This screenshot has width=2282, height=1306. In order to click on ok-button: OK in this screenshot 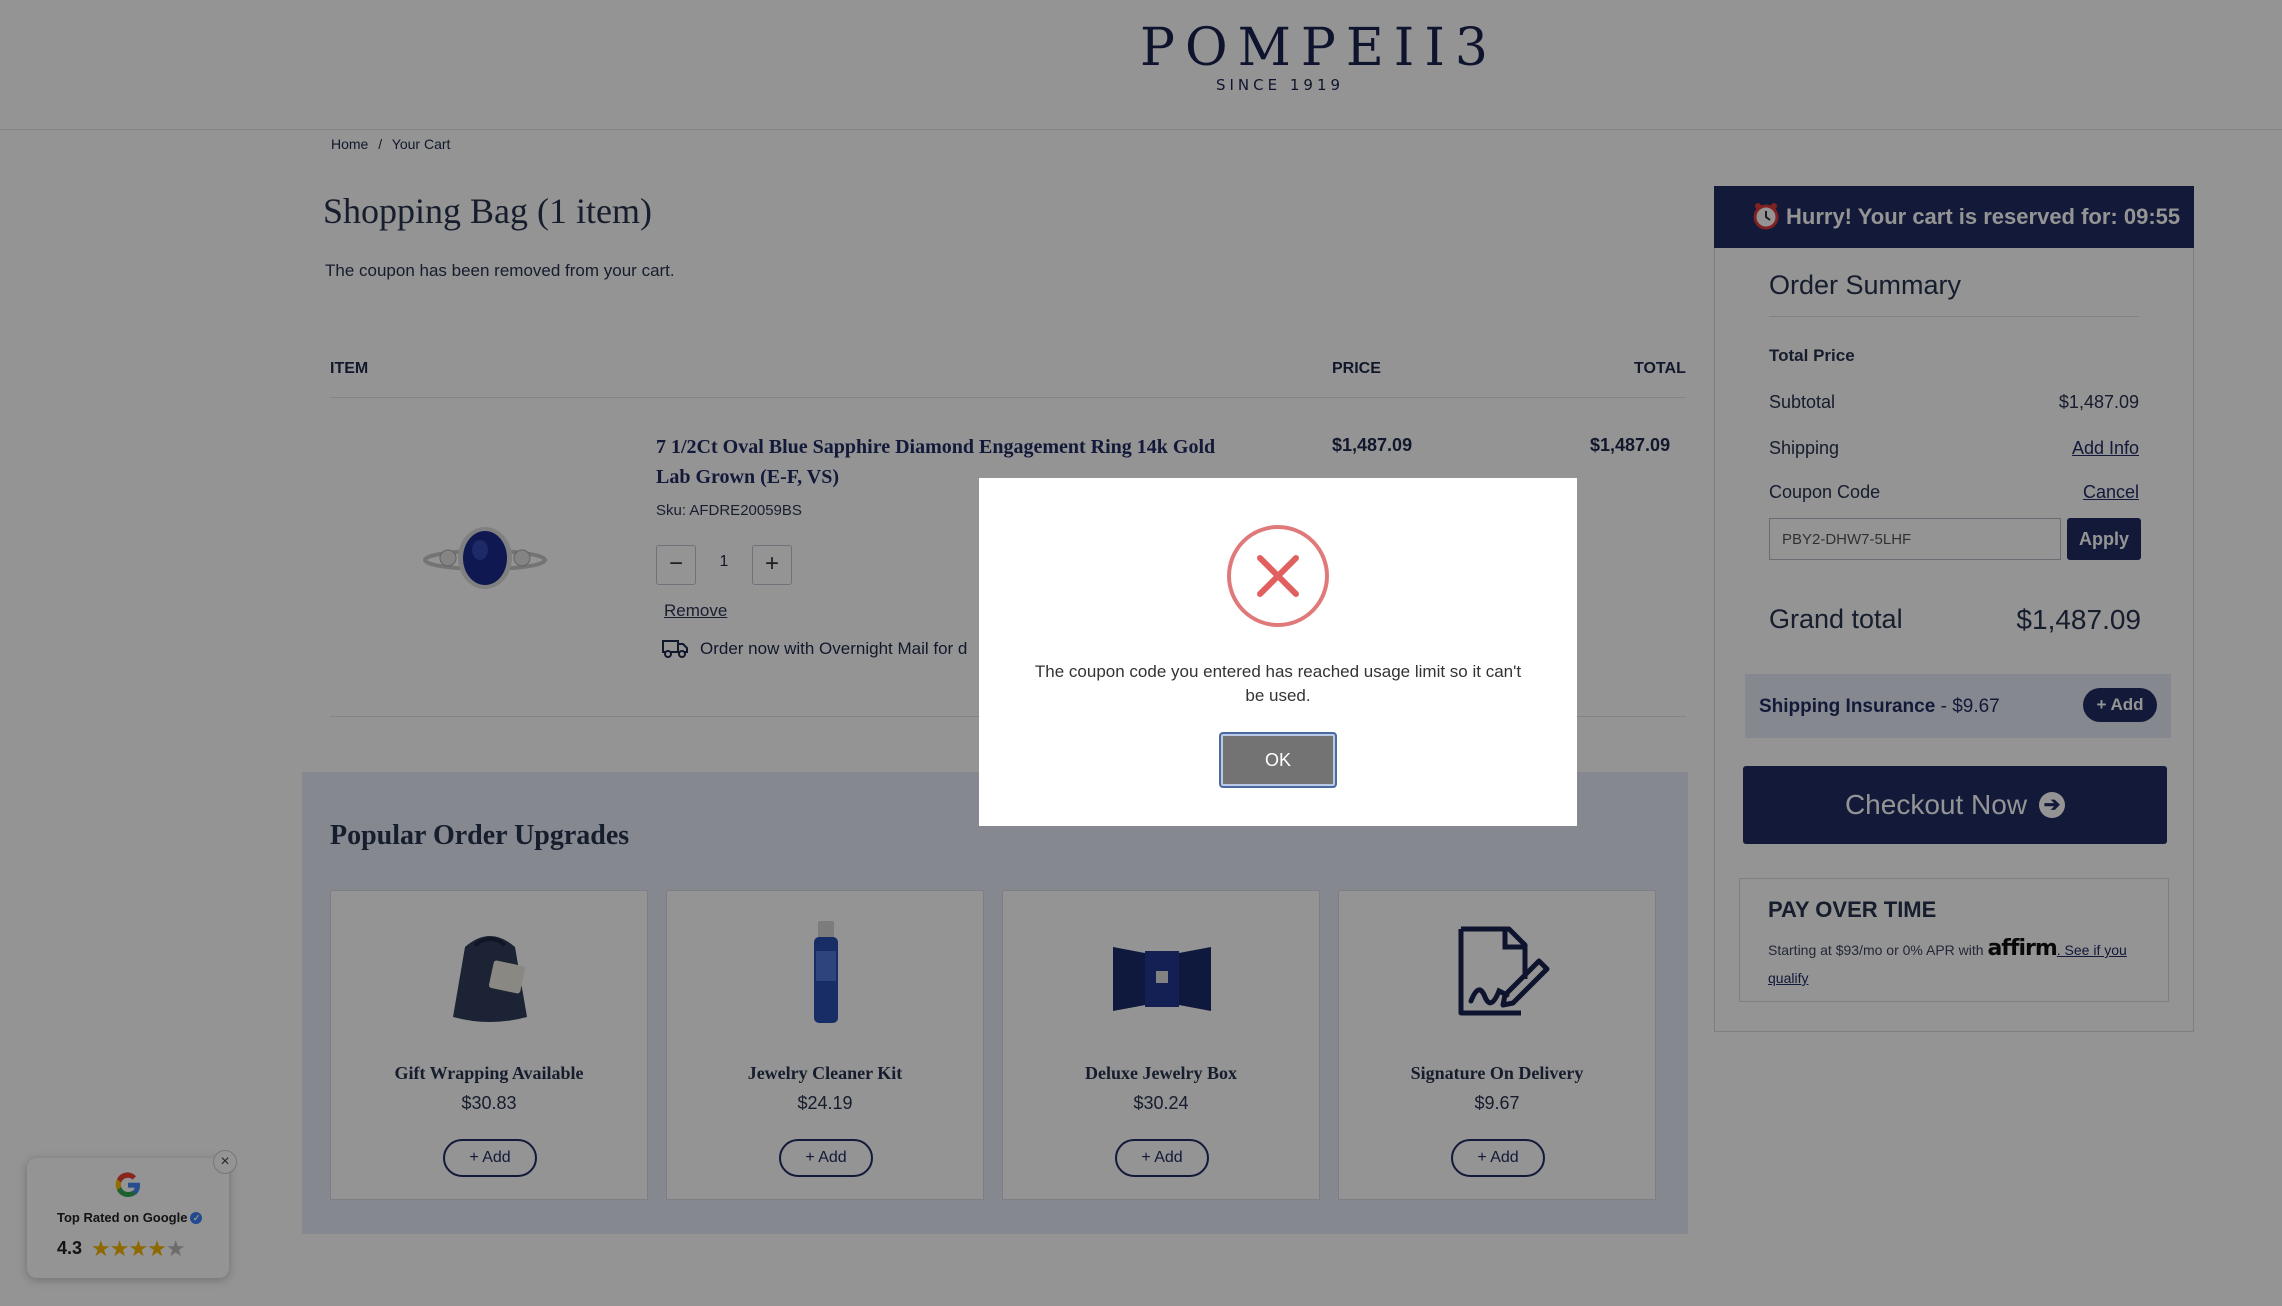, I will do `click(1278, 760)`.